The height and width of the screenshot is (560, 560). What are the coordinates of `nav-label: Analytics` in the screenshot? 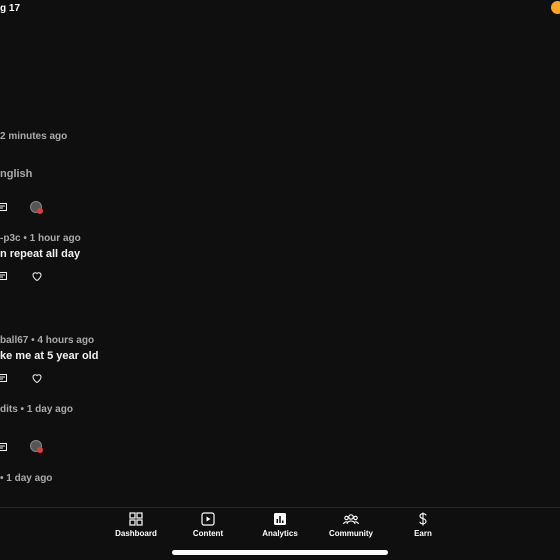 It's located at (280, 533).